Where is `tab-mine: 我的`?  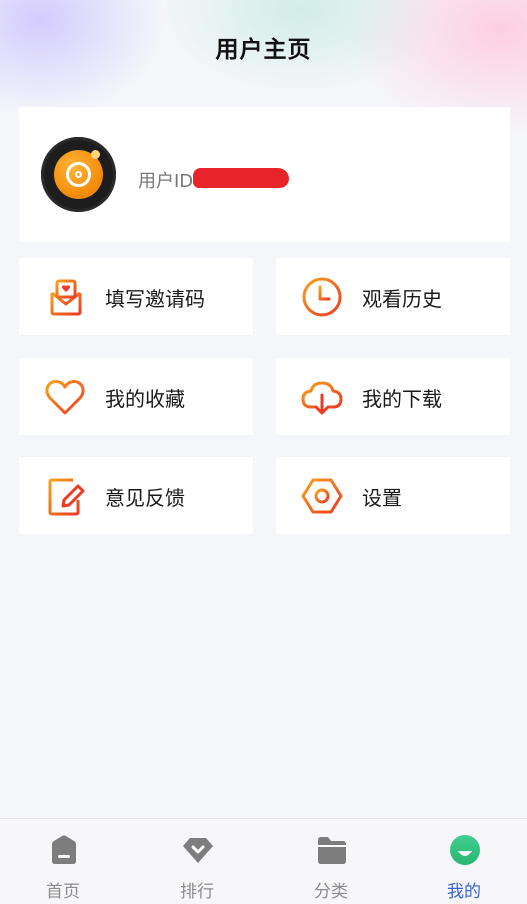
tab-mine: 我的 is located at coordinates (462, 861).